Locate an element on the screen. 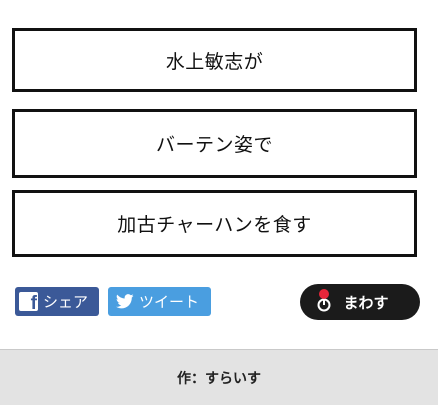 This screenshot has width=438, height=405. slot-1-text: 水上敏志が is located at coordinates (214, 61).